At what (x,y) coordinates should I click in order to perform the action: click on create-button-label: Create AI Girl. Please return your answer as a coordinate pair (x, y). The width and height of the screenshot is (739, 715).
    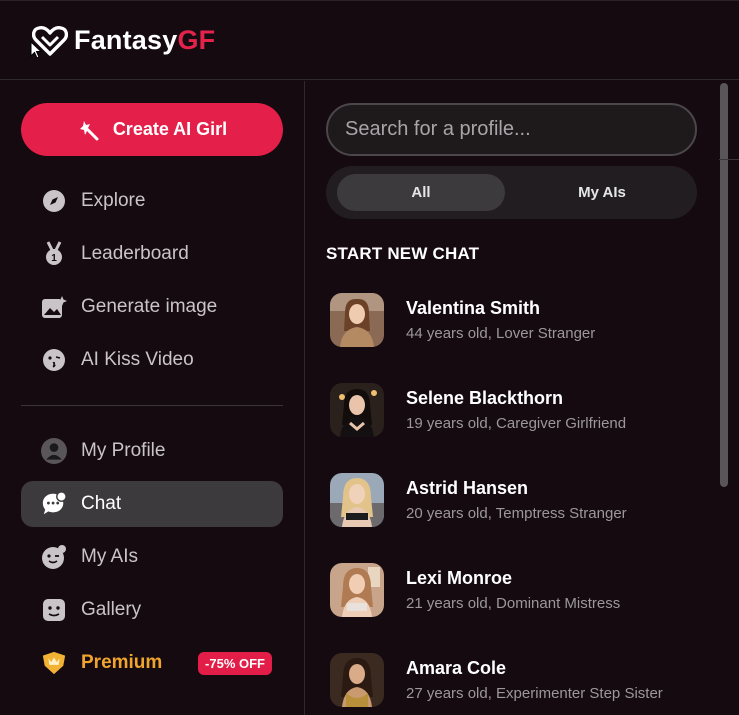
    Looking at the image, I should click on (170, 129).